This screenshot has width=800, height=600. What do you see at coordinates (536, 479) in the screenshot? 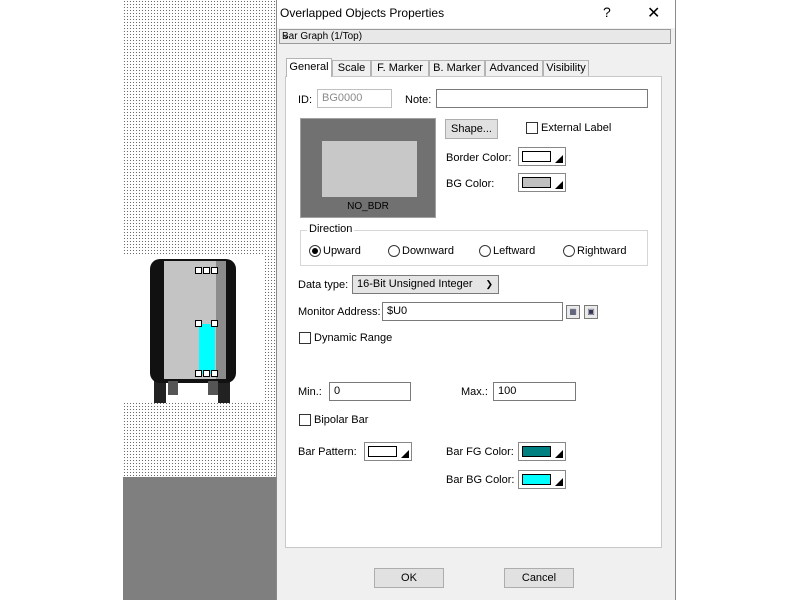
I see `bar-bg-color-swatch` at bounding box center [536, 479].